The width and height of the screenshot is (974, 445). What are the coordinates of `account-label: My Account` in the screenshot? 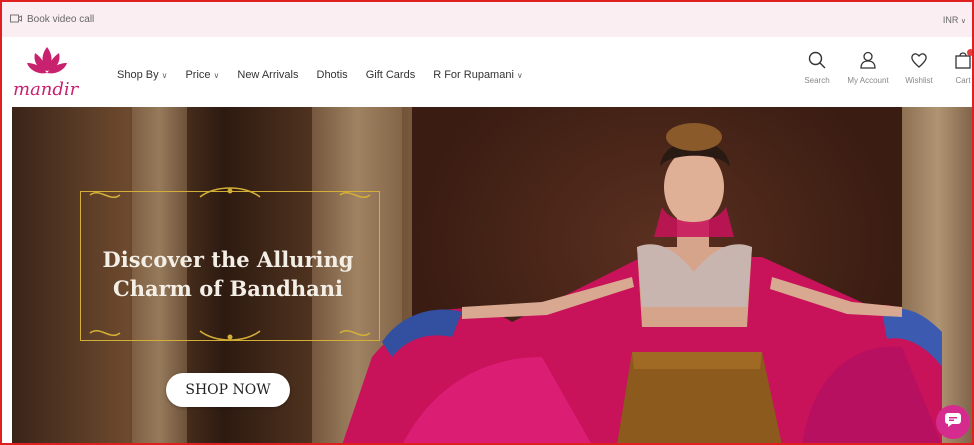 It's located at (868, 80).